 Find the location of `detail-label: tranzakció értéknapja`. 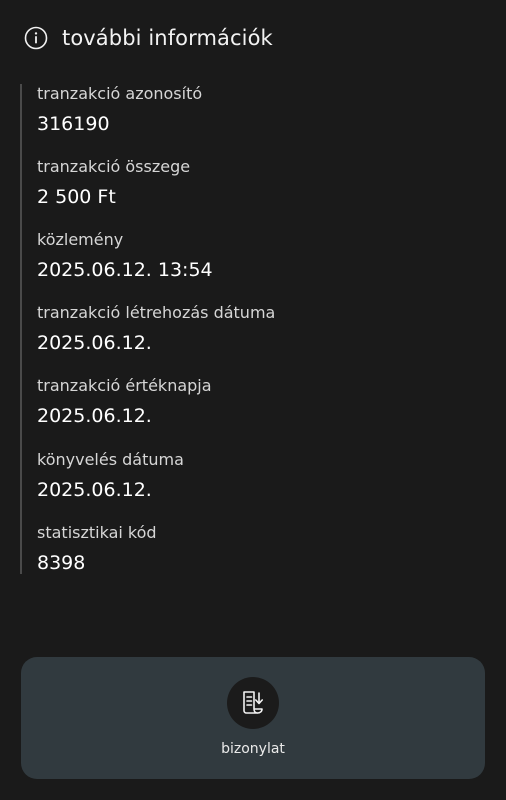

detail-label: tranzakció értéknapja is located at coordinates (124, 385).